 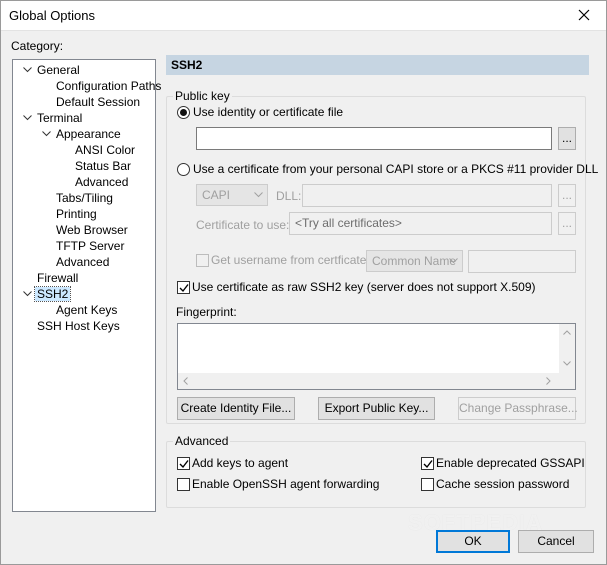 What do you see at coordinates (503, 484) in the screenshot?
I see `cache-password-label: Cache session password` at bounding box center [503, 484].